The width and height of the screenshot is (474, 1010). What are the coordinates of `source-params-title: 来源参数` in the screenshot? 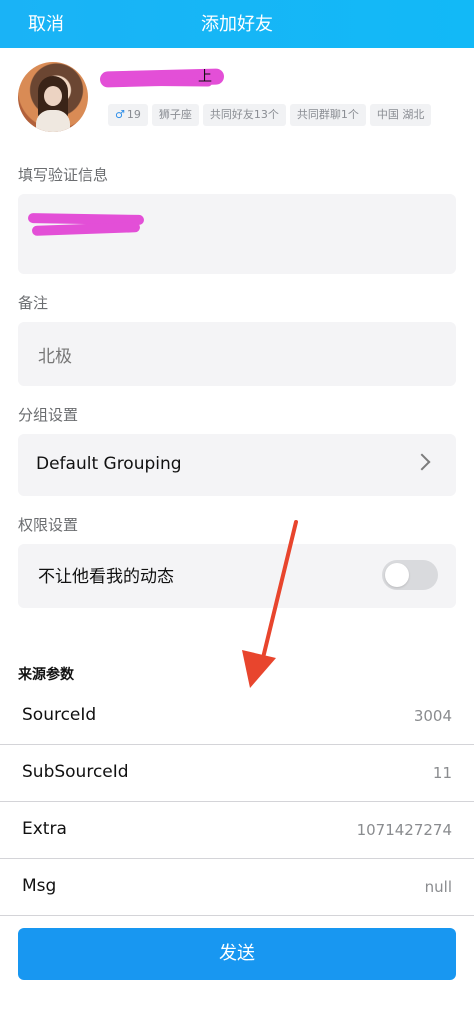 It's located at (46, 675).